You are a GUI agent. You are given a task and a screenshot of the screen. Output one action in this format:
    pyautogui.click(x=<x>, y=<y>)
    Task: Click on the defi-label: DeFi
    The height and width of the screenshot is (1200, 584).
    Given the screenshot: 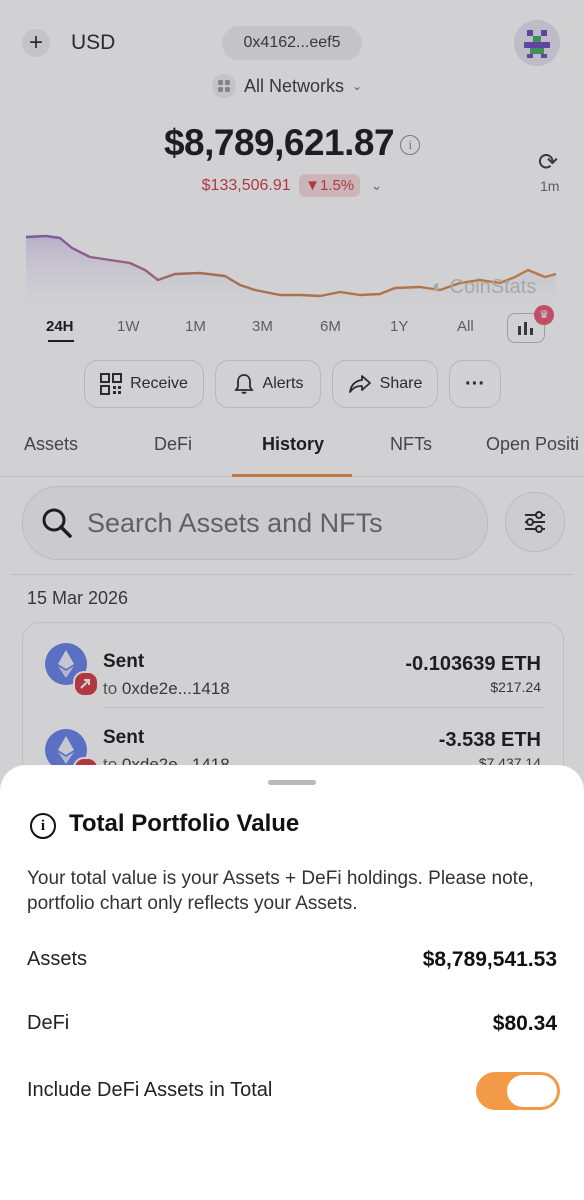 What is the action you would take?
    pyautogui.click(x=48, y=1023)
    